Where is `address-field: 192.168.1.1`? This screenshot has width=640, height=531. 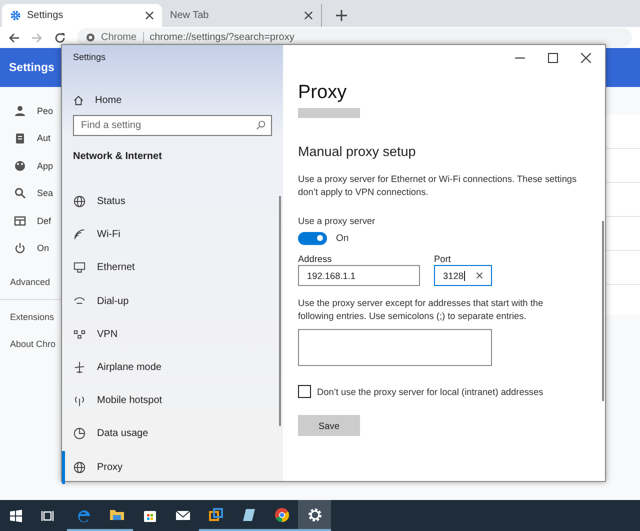 address-field: 192.168.1.1 is located at coordinates (359, 275).